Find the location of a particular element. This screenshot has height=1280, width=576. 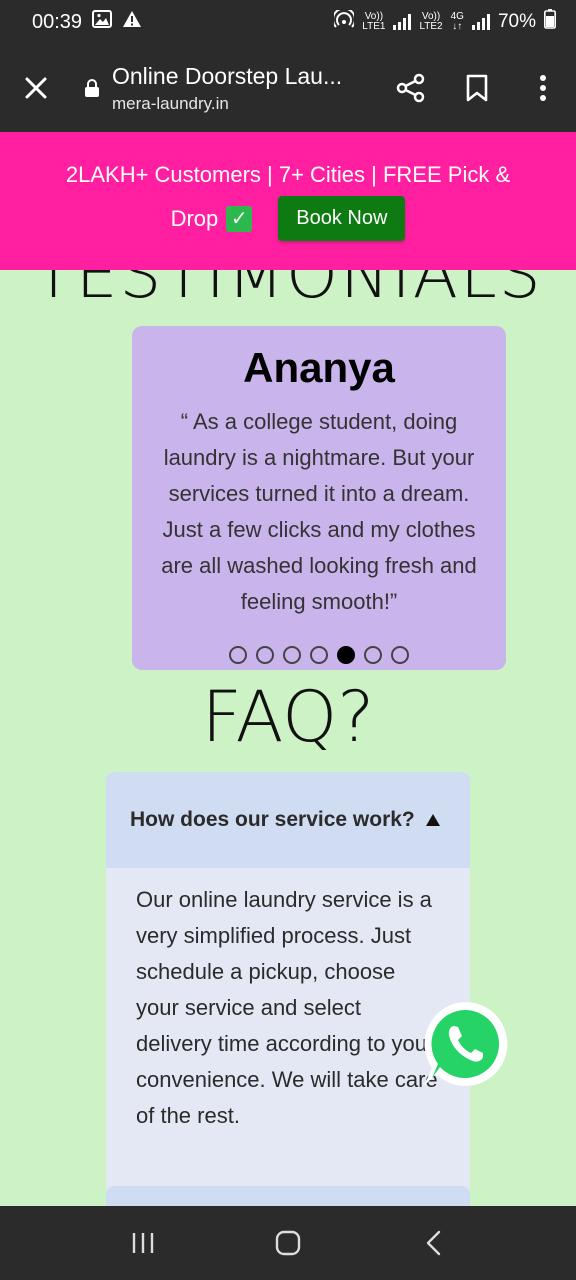

home-icon is located at coordinates (288, 1243).